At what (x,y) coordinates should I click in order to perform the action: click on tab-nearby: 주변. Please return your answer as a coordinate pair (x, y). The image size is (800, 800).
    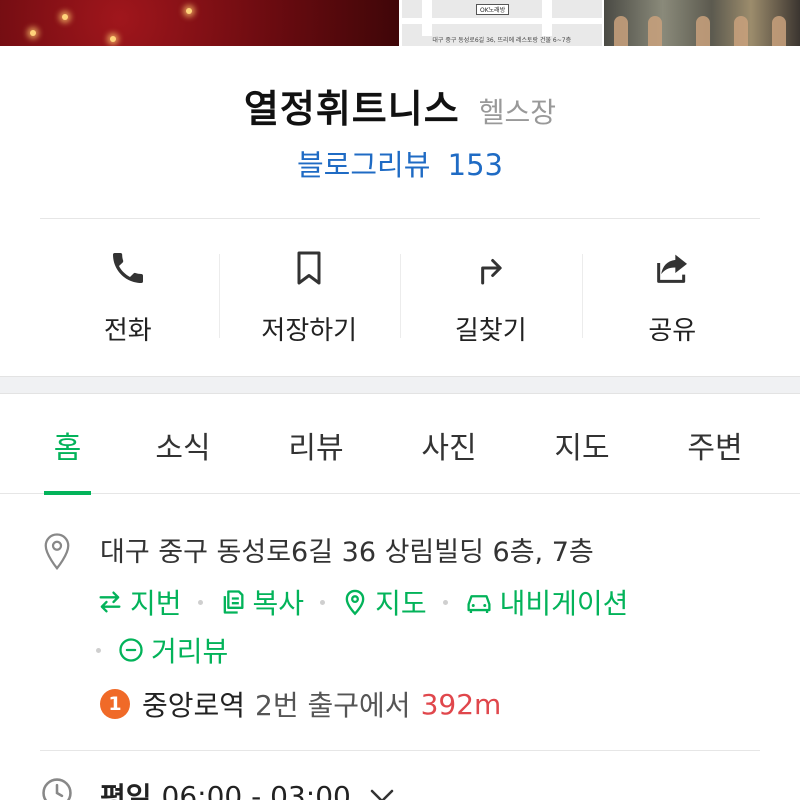
    Looking at the image, I should click on (715, 445).